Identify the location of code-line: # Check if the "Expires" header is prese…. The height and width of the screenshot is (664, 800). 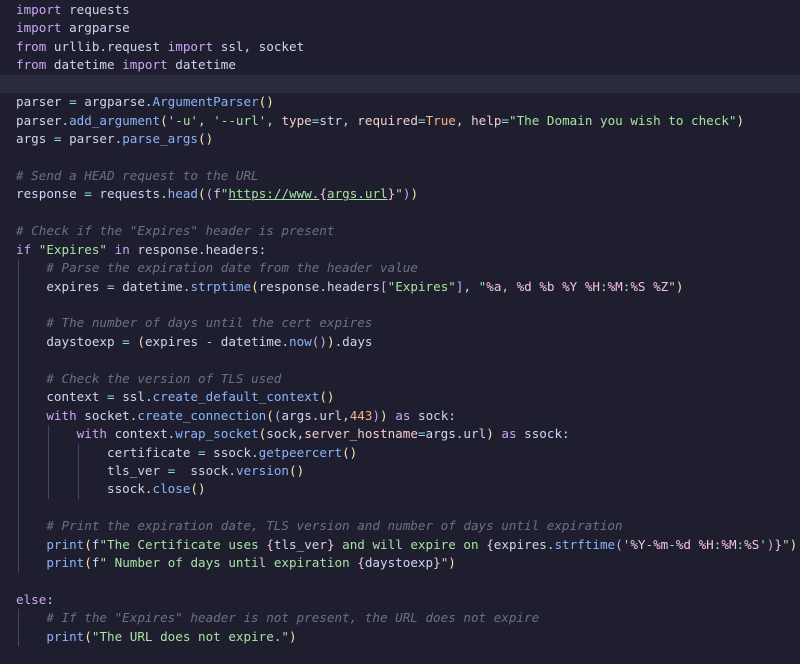
(400, 231).